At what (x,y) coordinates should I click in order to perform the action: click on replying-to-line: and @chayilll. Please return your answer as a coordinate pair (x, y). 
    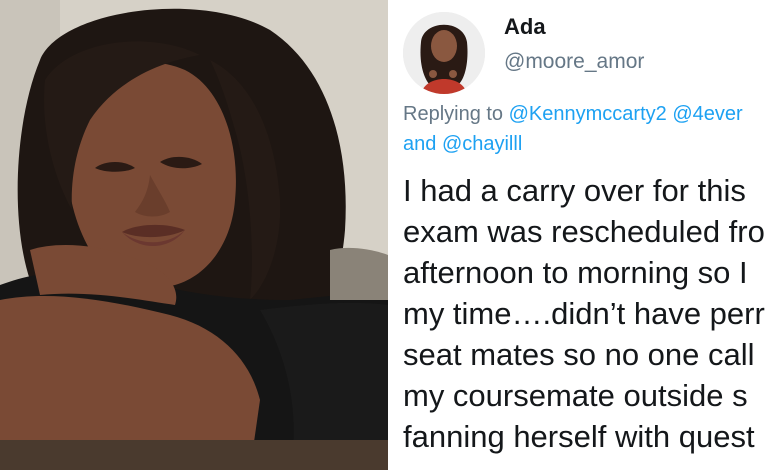
    Looking at the image, I should click on (462, 144).